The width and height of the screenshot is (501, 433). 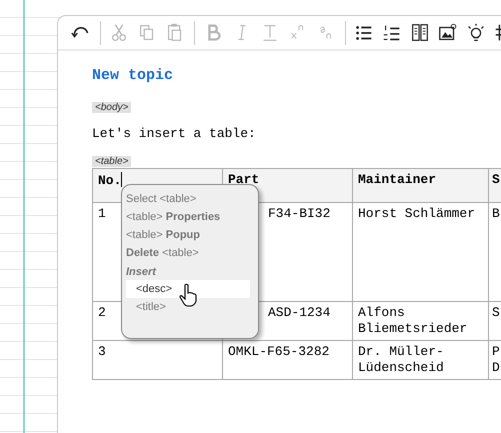 What do you see at coordinates (112, 107) in the screenshot?
I see `element-tag: <body>` at bounding box center [112, 107].